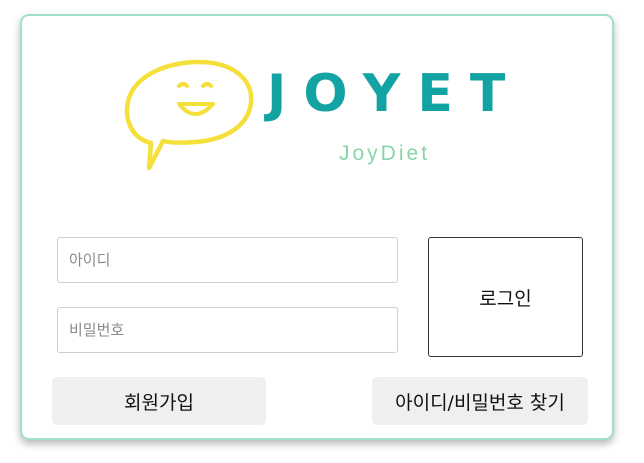  Describe the element at coordinates (395, 94) in the screenshot. I see `logo-wordmark: JOYET` at that location.